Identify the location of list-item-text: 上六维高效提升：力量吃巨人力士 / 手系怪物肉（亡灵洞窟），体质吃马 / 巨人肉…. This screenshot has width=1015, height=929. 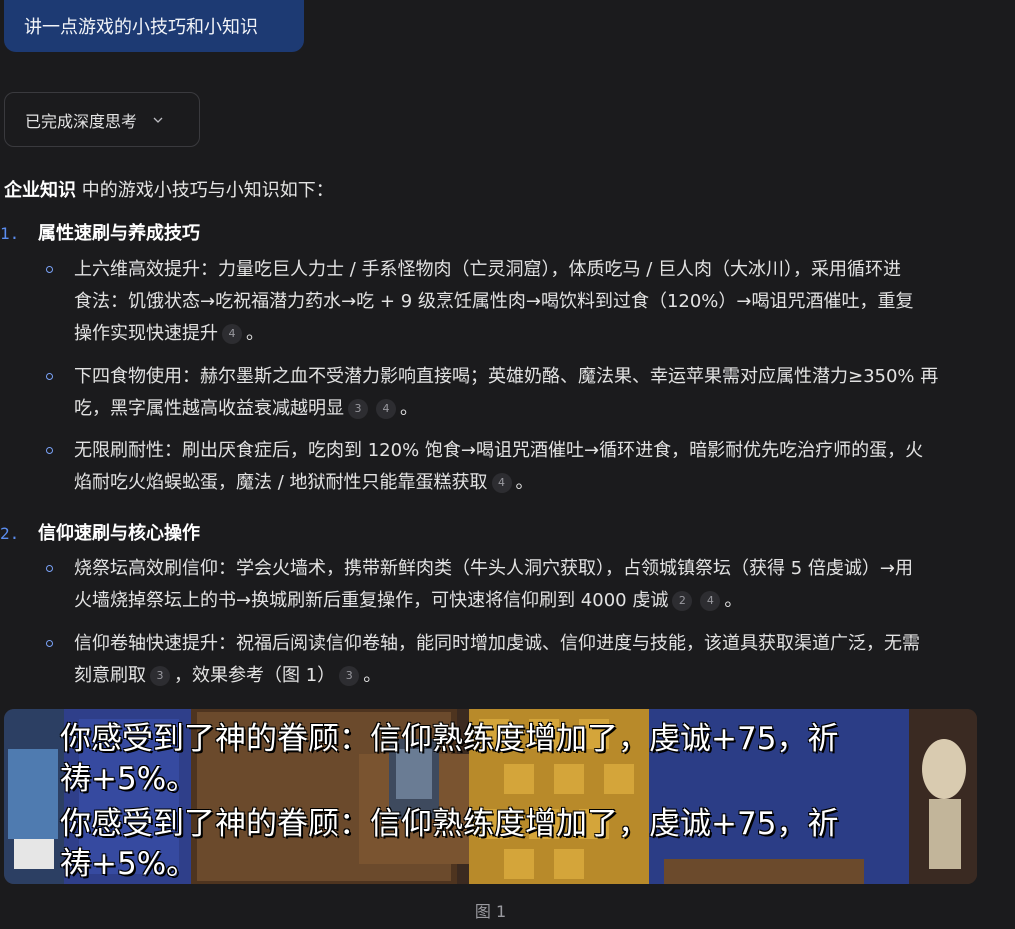
(488, 269).